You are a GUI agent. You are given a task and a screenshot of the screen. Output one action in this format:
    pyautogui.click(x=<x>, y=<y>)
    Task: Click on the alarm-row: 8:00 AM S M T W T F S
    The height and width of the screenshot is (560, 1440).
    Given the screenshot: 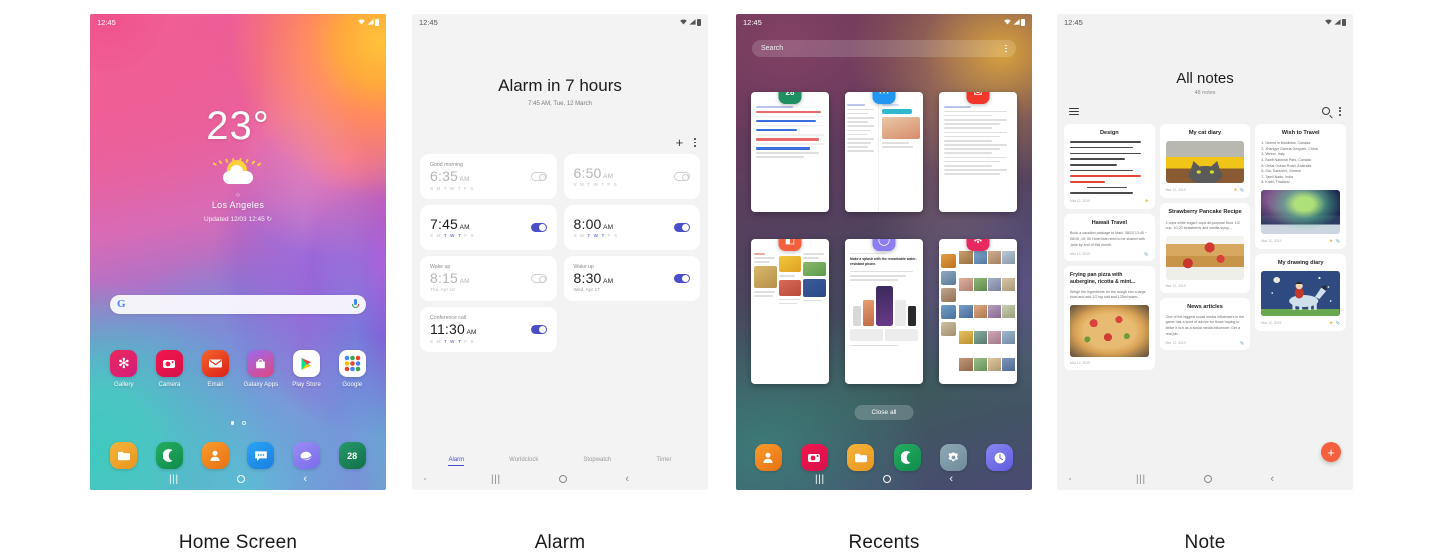 What is the action you would take?
    pyautogui.click(x=631, y=227)
    